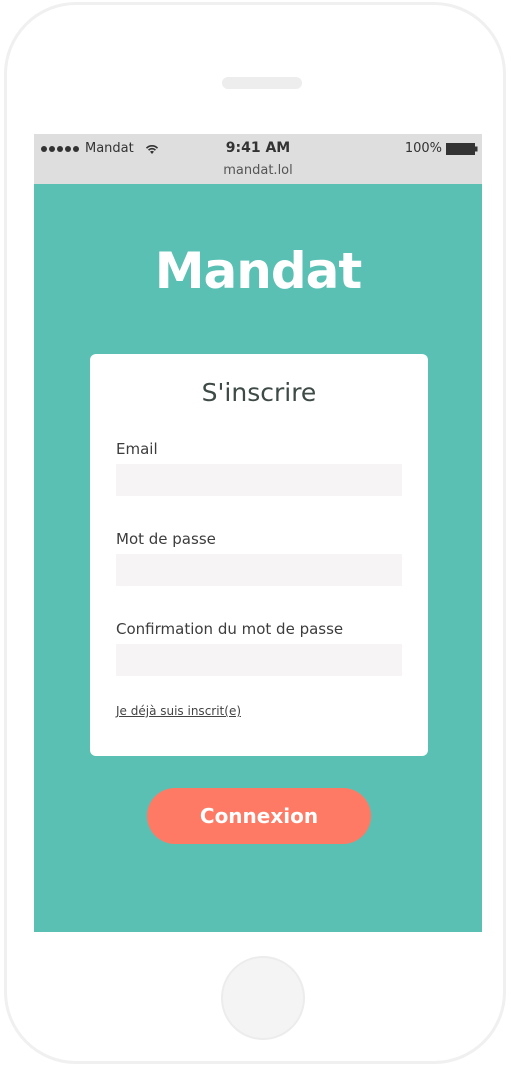 This screenshot has height=1068, width=512. What do you see at coordinates (258, 271) in the screenshot?
I see `app-logo: Mandat` at bounding box center [258, 271].